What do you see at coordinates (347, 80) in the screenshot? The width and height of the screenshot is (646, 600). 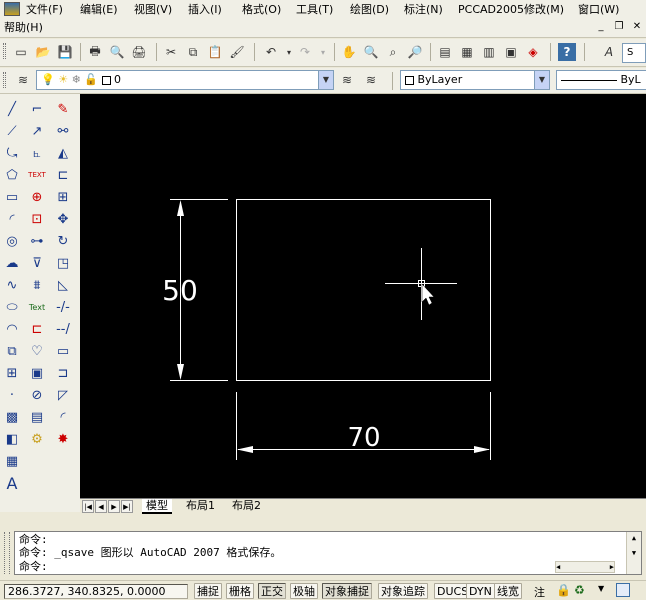 I see `make-current-layer-icon: ≋` at bounding box center [347, 80].